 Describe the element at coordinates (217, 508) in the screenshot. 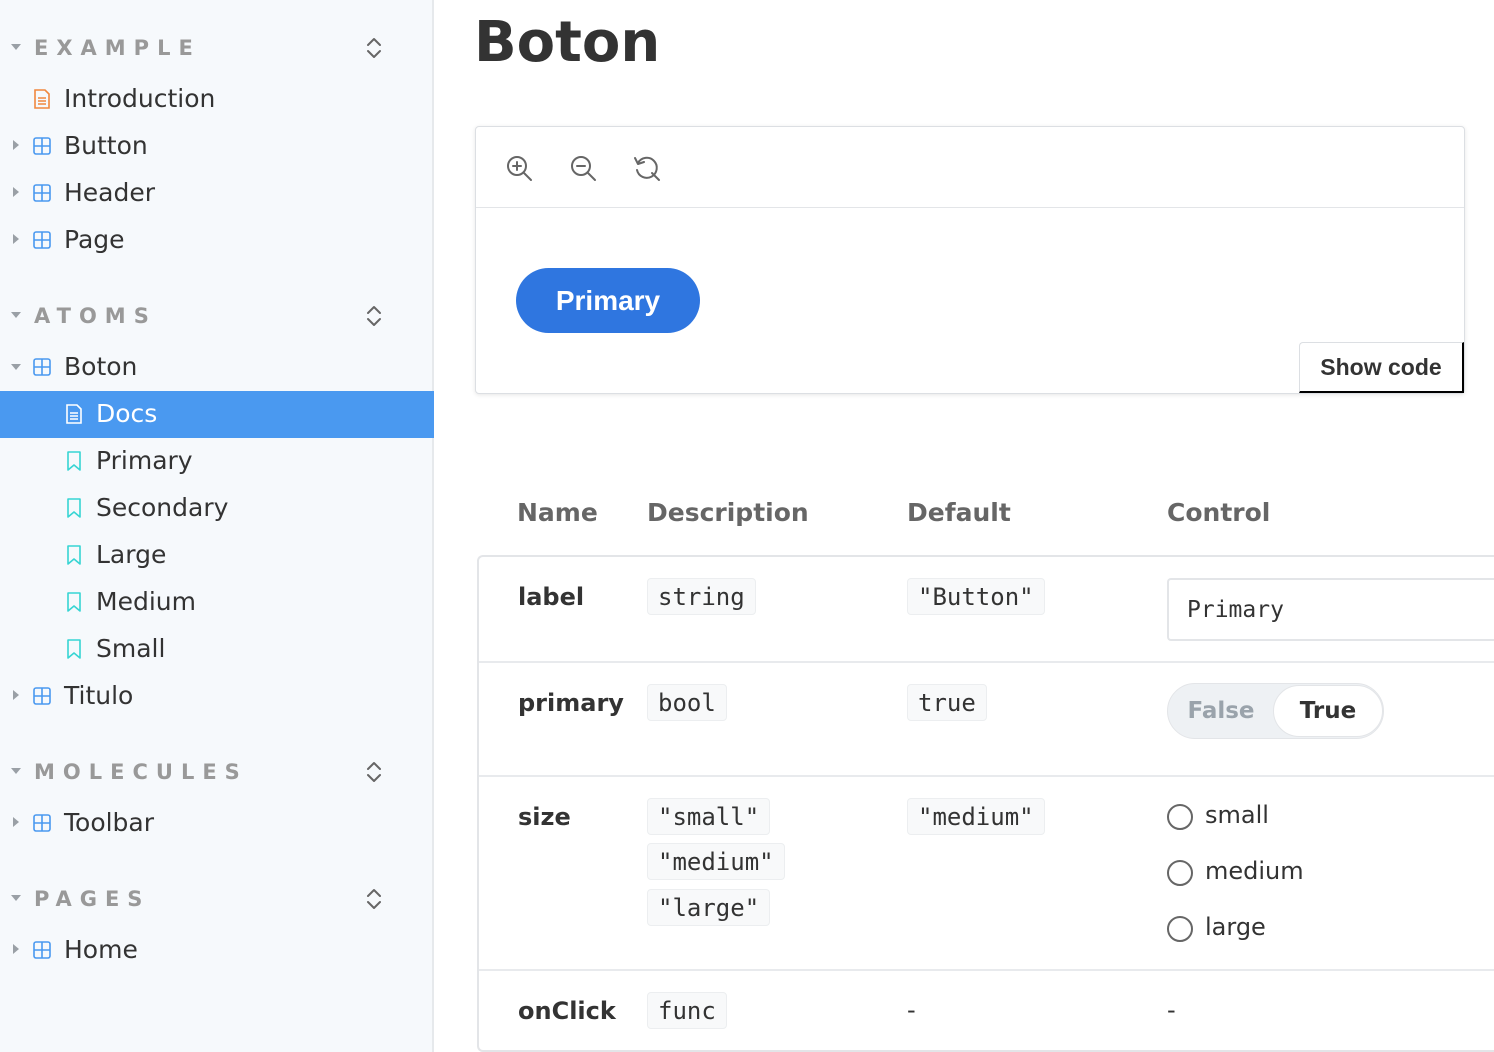

I see `sidebar-item-secondary: Secondary` at that location.